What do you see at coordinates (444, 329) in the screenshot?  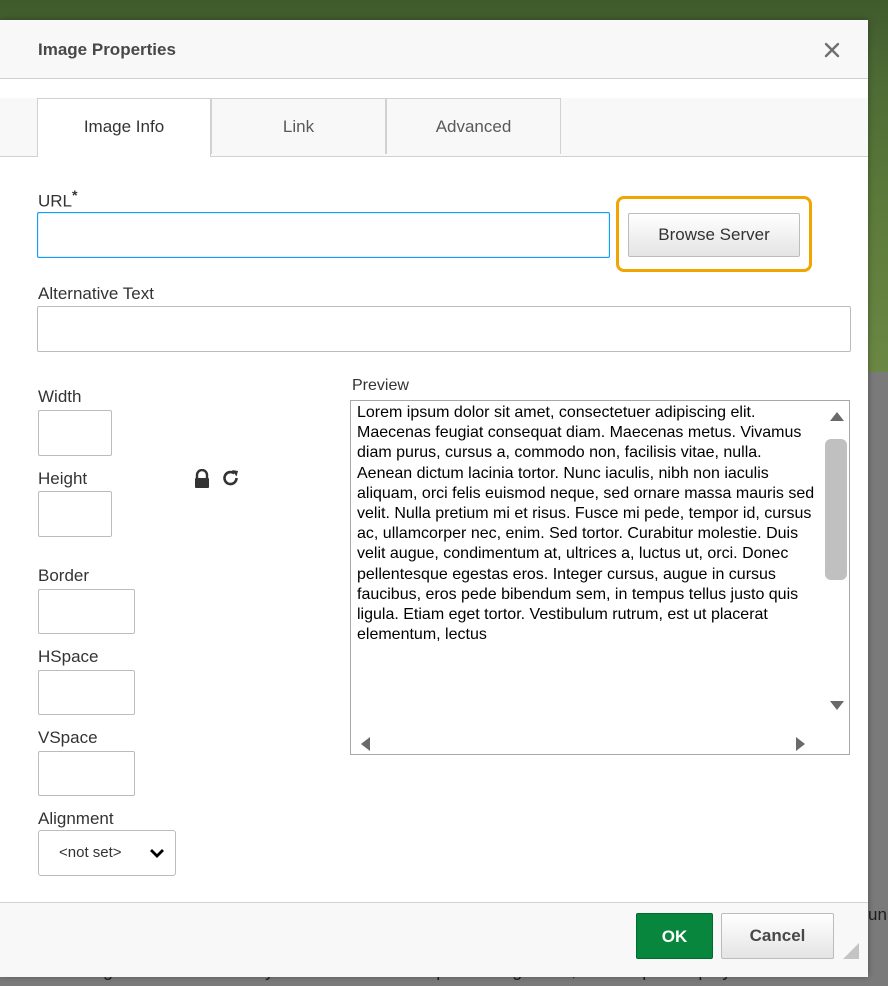 I see `alternative-text-input` at bounding box center [444, 329].